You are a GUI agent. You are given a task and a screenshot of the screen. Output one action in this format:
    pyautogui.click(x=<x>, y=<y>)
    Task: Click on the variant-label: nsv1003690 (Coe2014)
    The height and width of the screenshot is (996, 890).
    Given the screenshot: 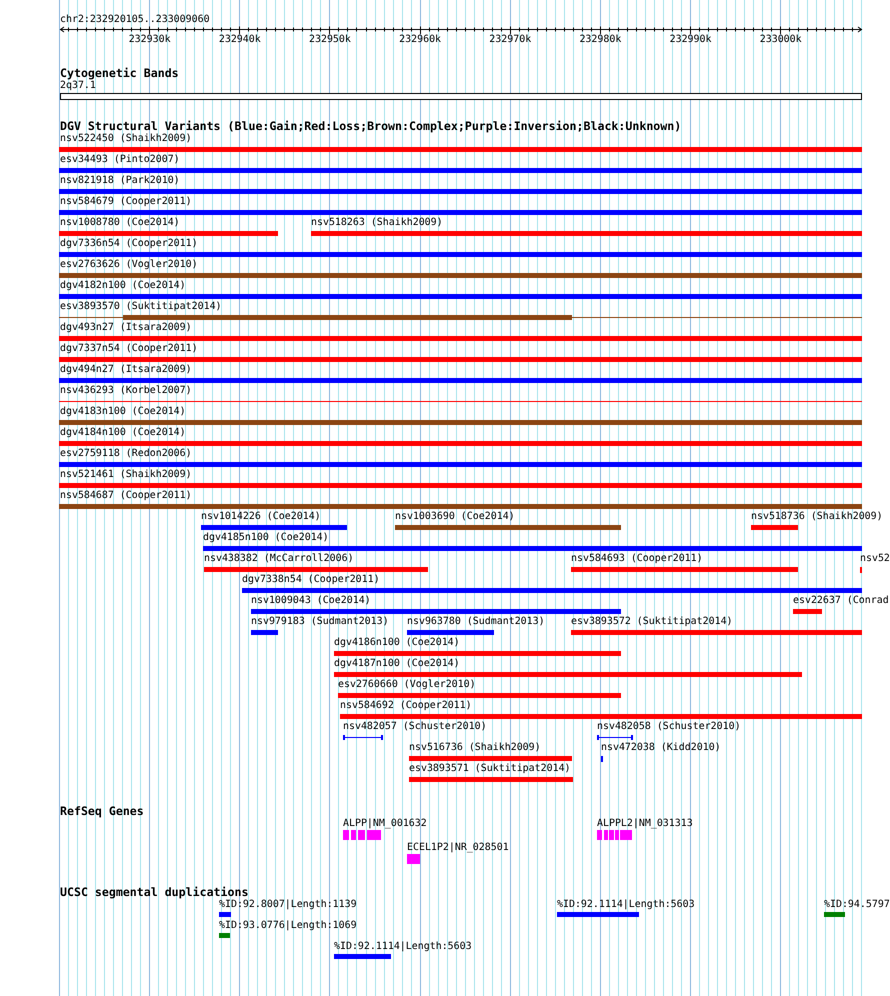 What is the action you would take?
    pyautogui.click(x=455, y=516)
    